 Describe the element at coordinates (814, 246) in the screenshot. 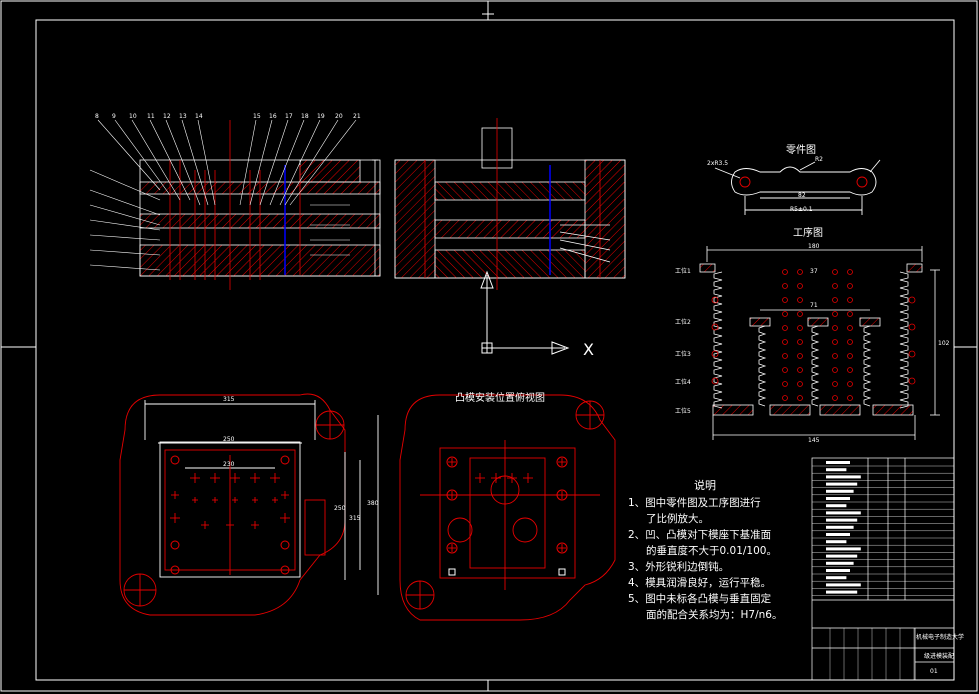

I see `dim-process-width: 180` at that location.